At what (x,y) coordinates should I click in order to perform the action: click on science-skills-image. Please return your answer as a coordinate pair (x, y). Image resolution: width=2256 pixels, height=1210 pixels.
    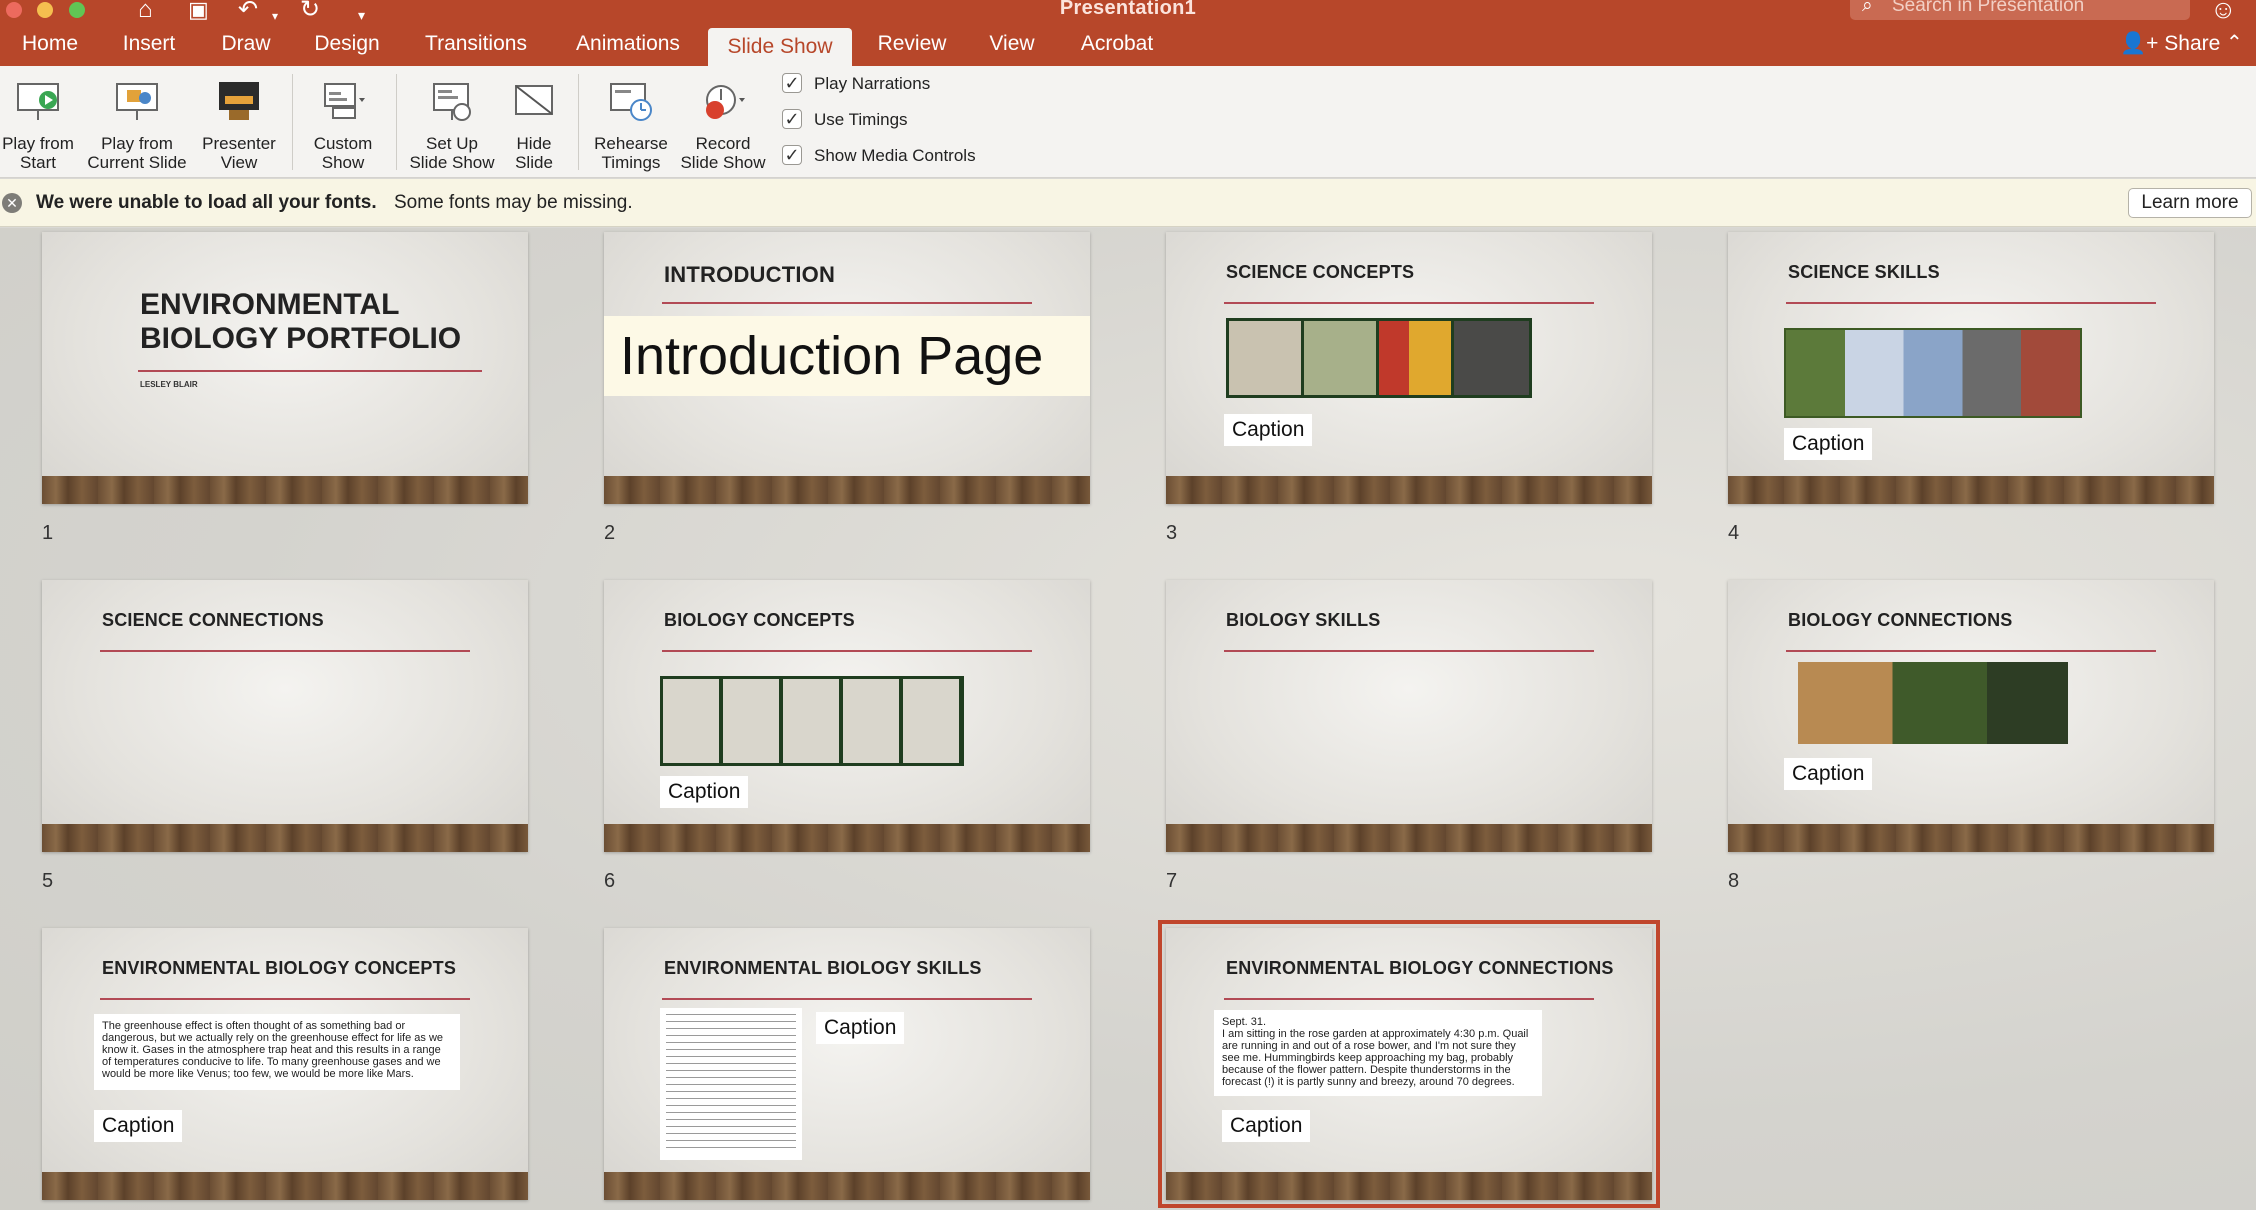
    Looking at the image, I should click on (1933, 373).